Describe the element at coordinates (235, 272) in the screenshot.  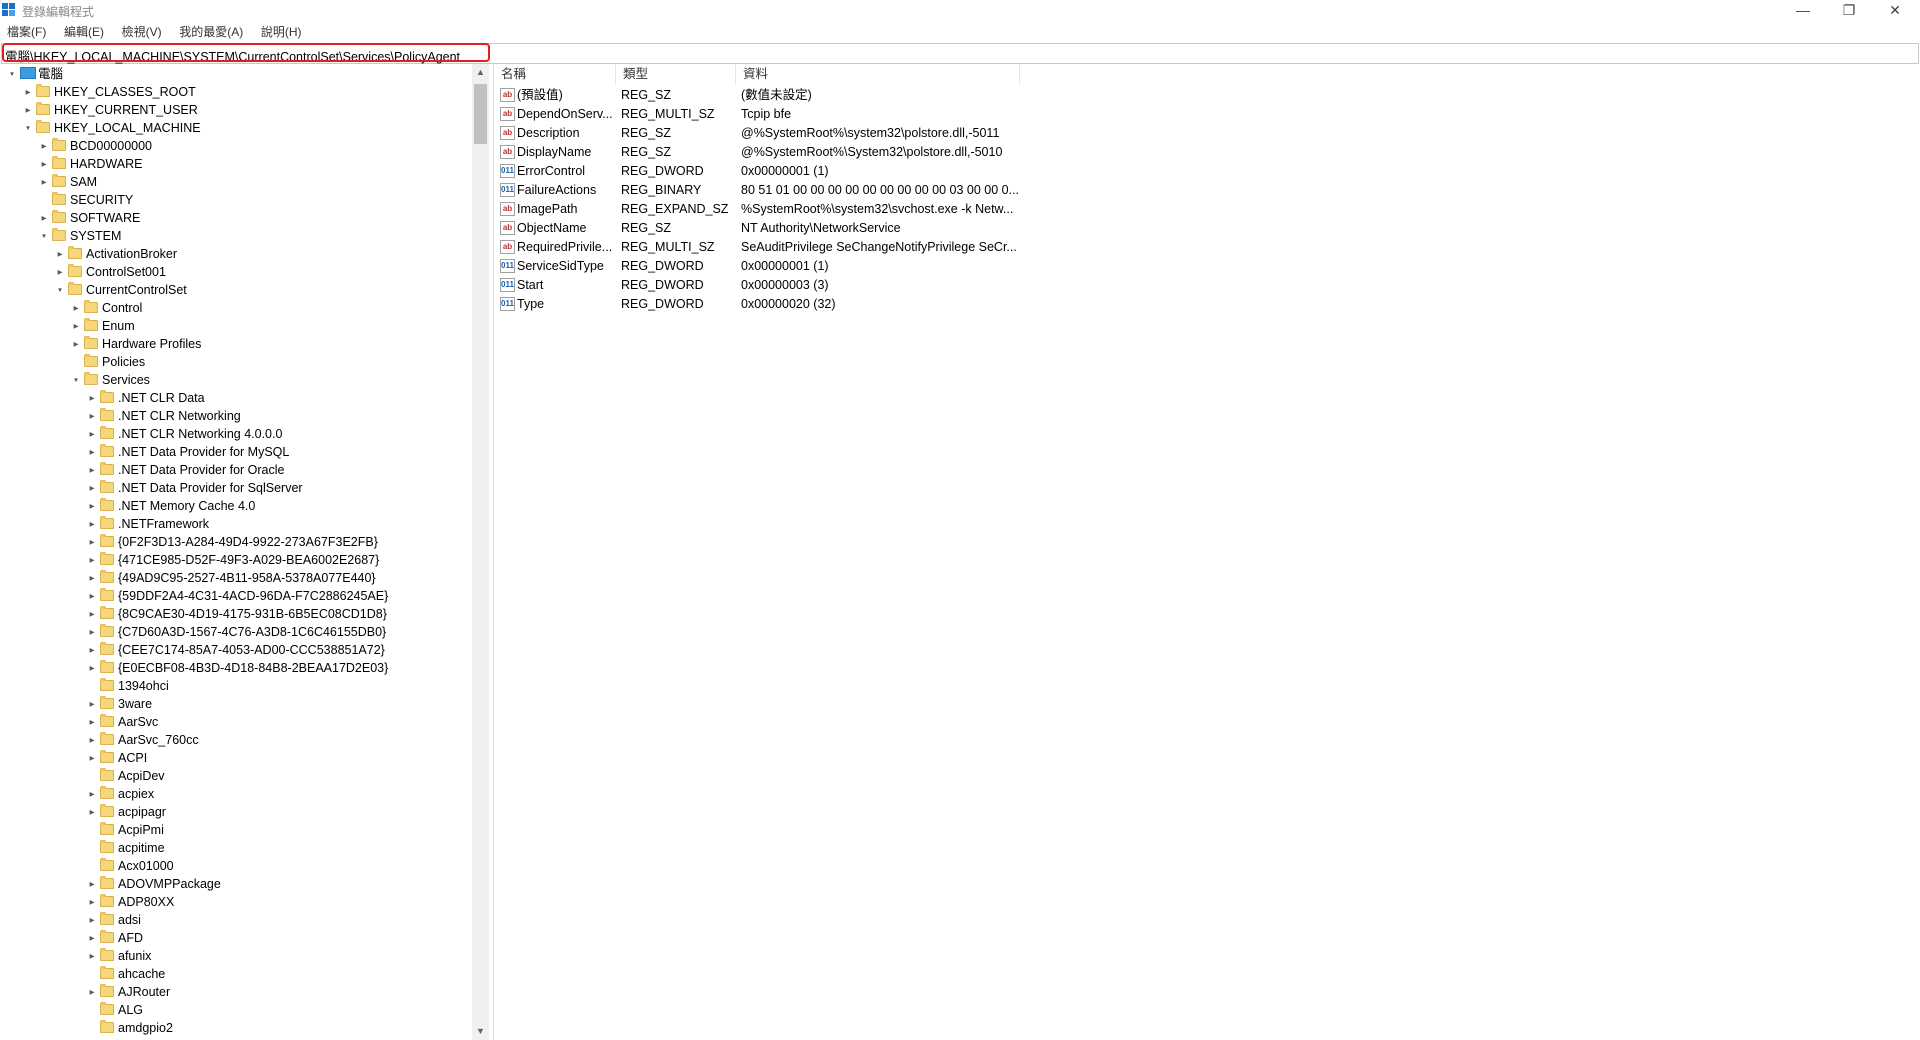
I see `tree-node: ▶ ControlSet001` at that location.